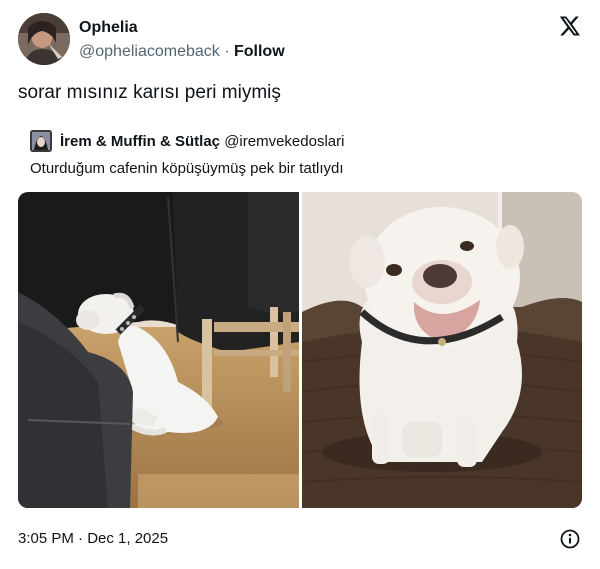  I want to click on follow-button: Follow, so click(259, 51).